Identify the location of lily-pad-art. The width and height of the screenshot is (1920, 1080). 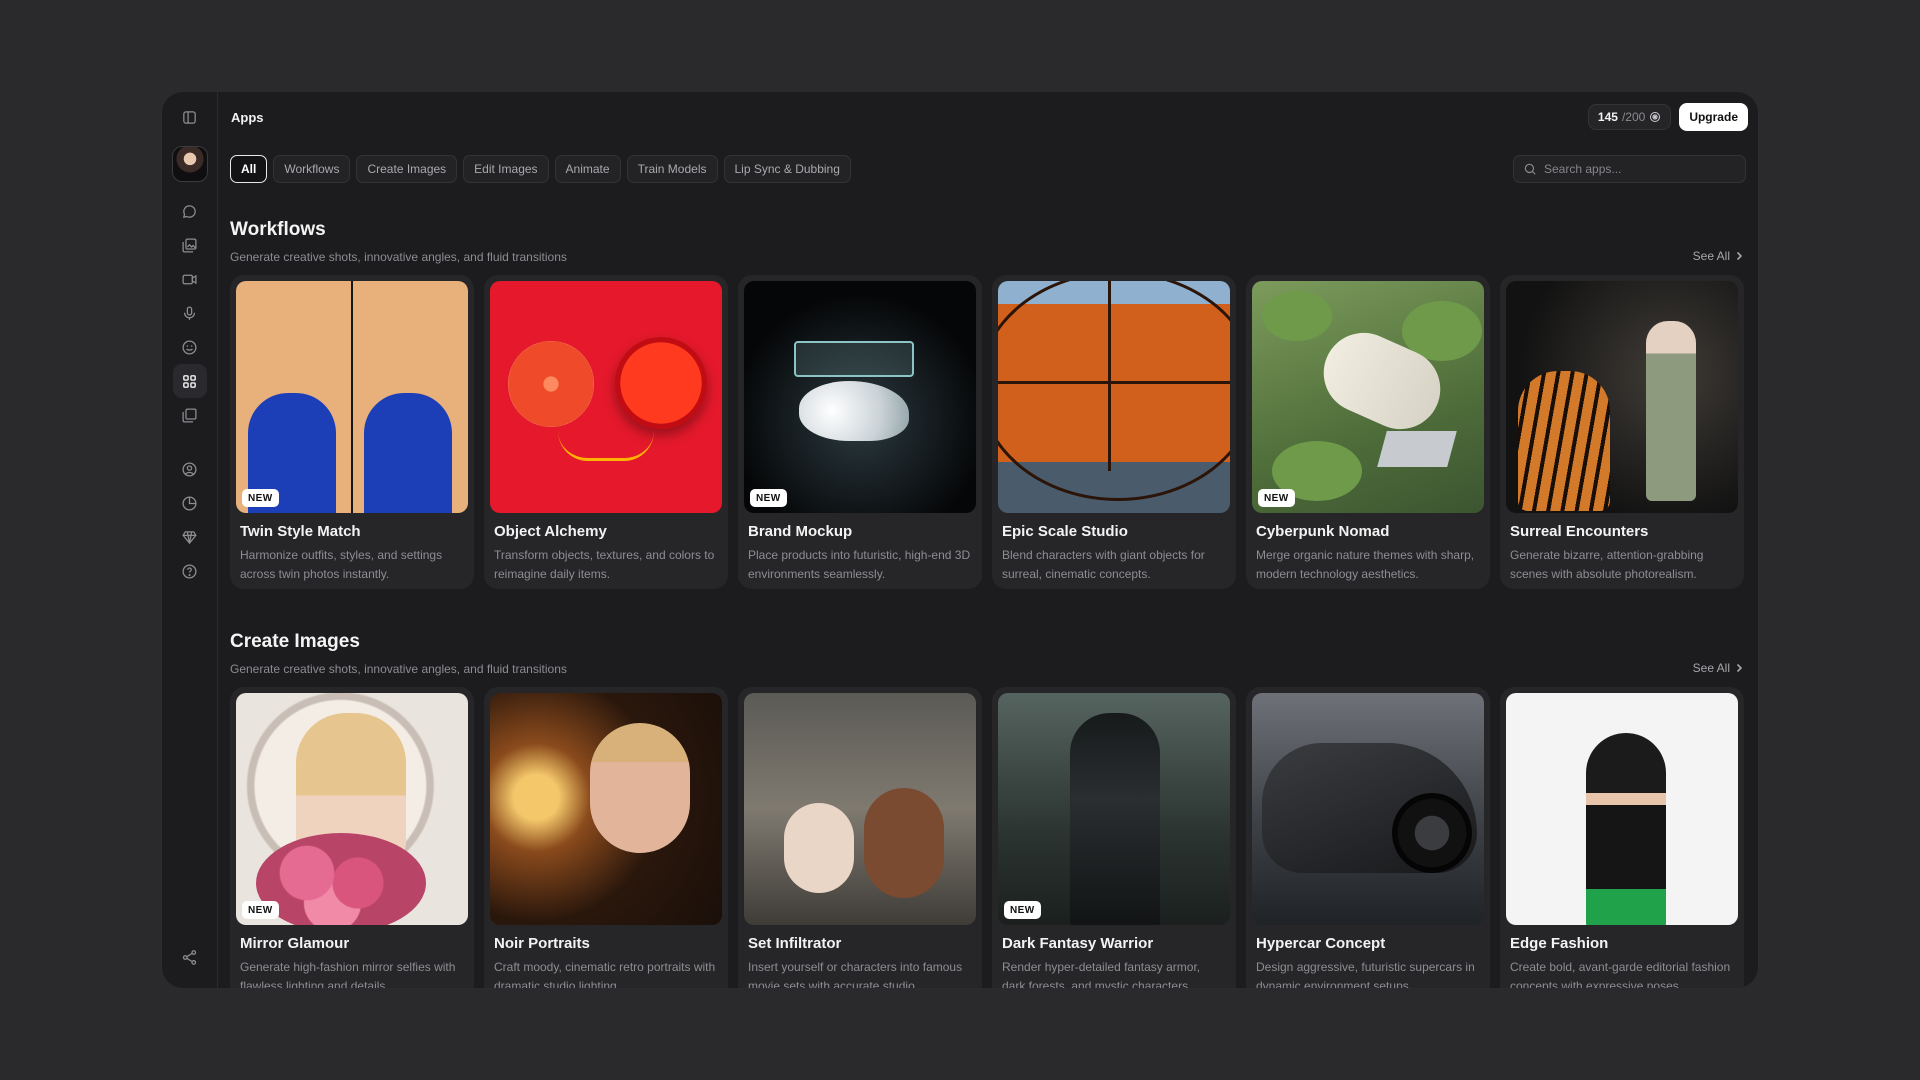
(1297, 316).